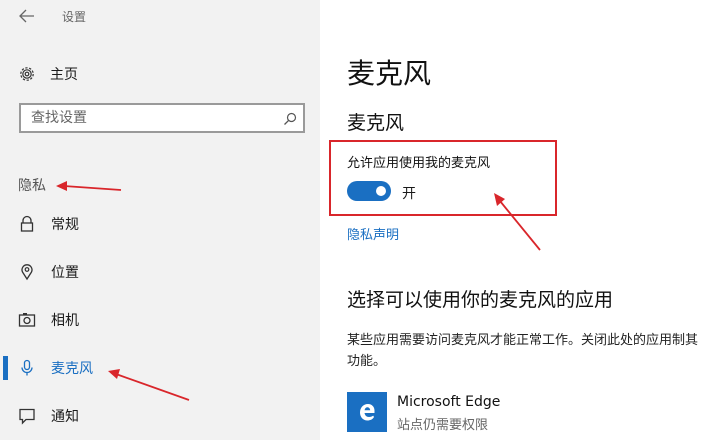 Image resolution: width=708 pixels, height=440 pixels. I want to click on section-title: 麦克风, so click(376, 123).